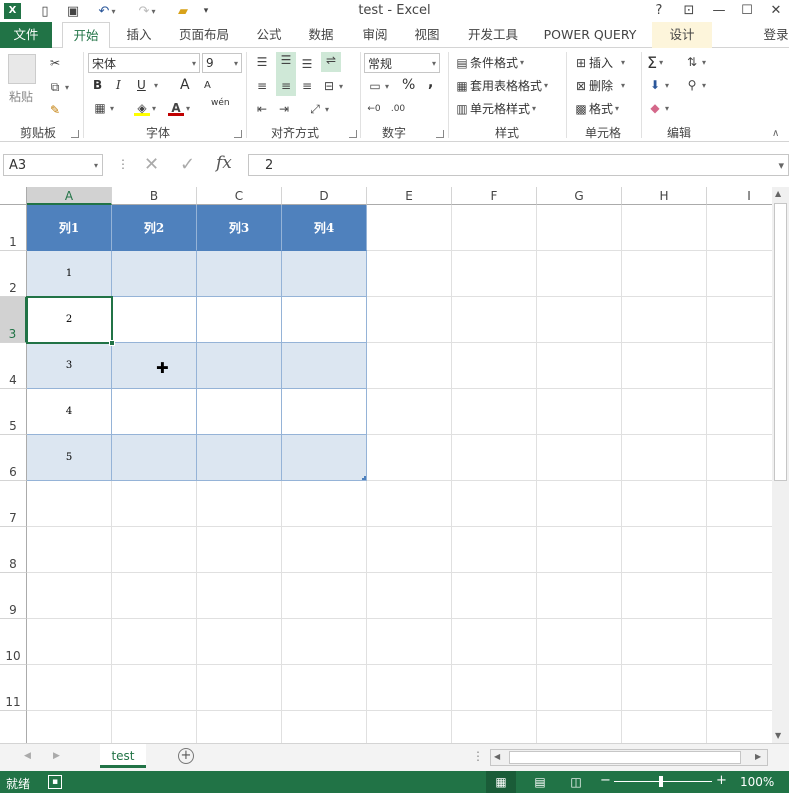  What do you see at coordinates (224, 163) in the screenshot?
I see `insert-function-button: fx` at bounding box center [224, 163].